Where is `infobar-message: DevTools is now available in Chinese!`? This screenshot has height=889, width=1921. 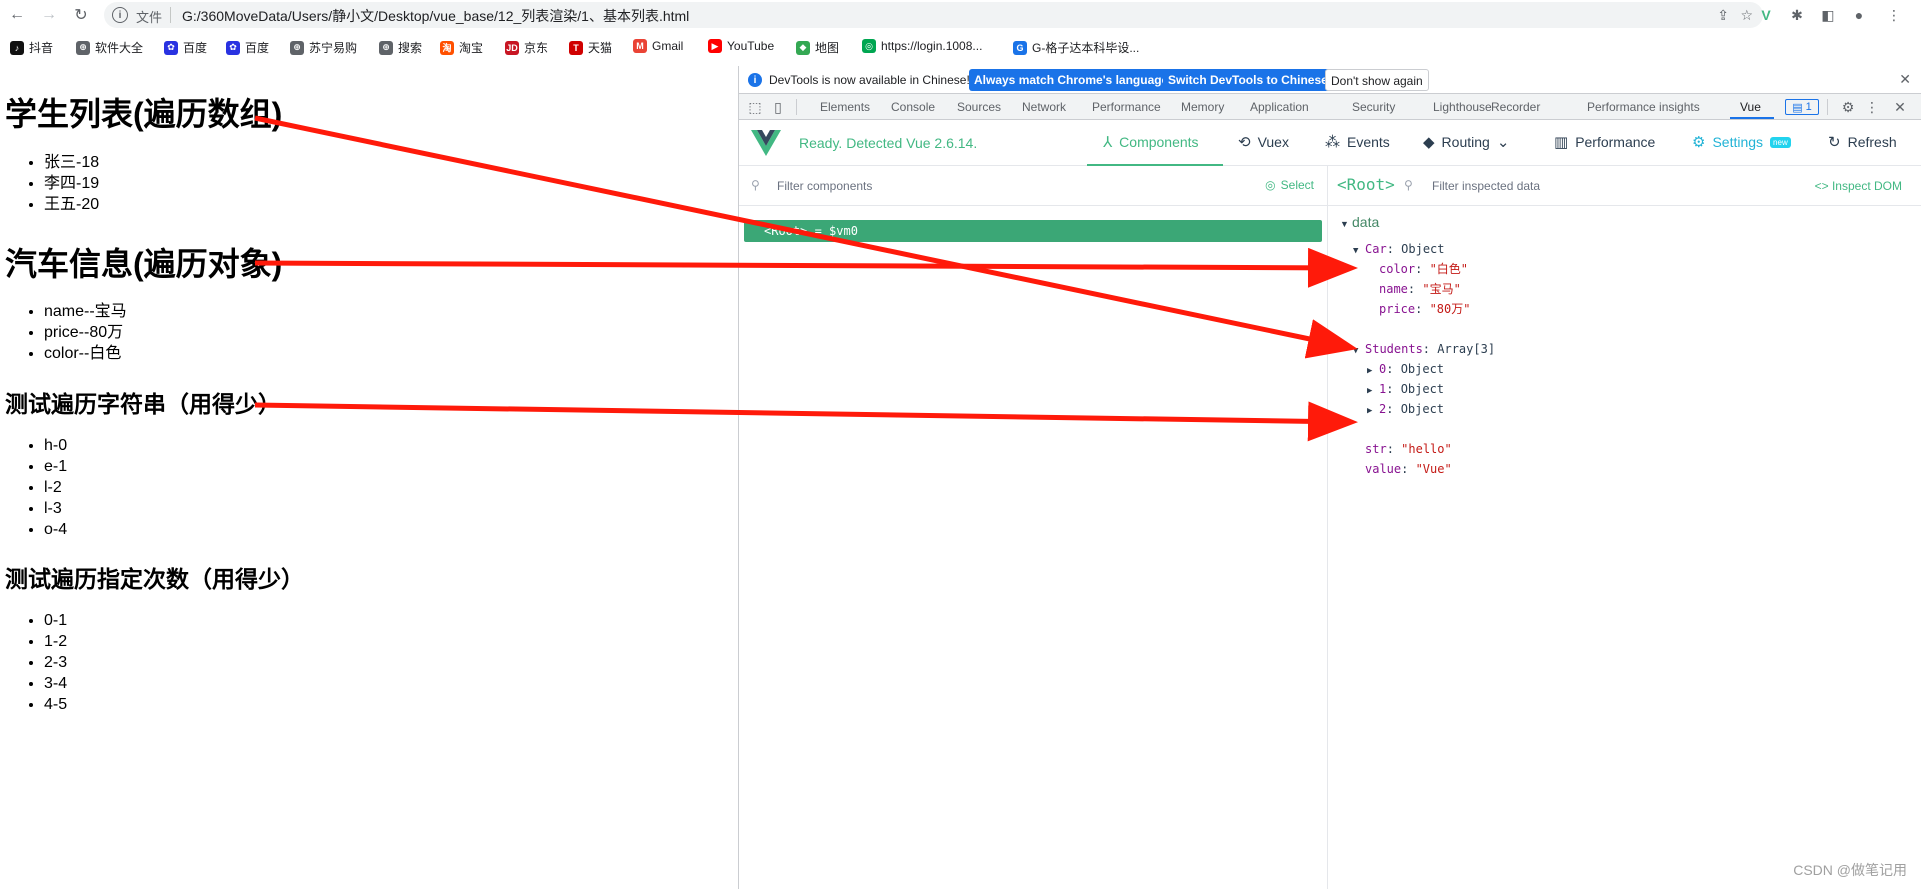 infobar-message: DevTools is now available in Chinese! is located at coordinates (869, 80).